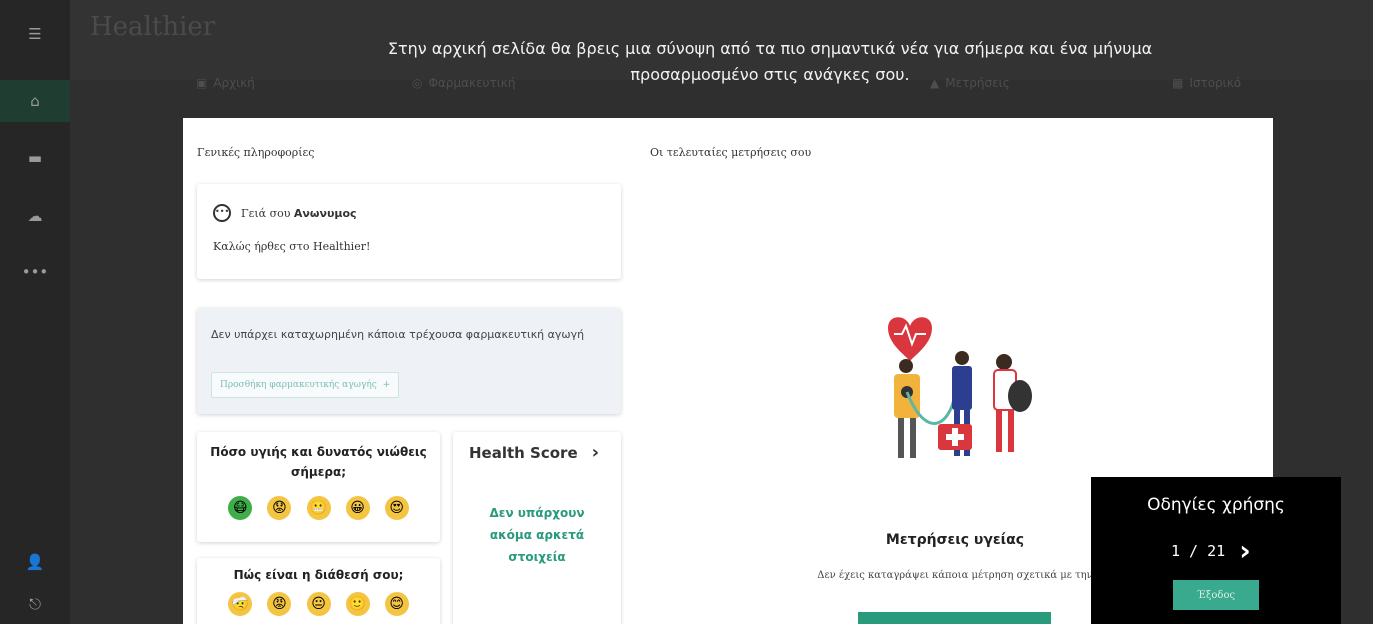 The width and height of the screenshot is (1373, 624). Describe the element at coordinates (234, 83) in the screenshot. I see `tab-label: Αρχική` at that location.